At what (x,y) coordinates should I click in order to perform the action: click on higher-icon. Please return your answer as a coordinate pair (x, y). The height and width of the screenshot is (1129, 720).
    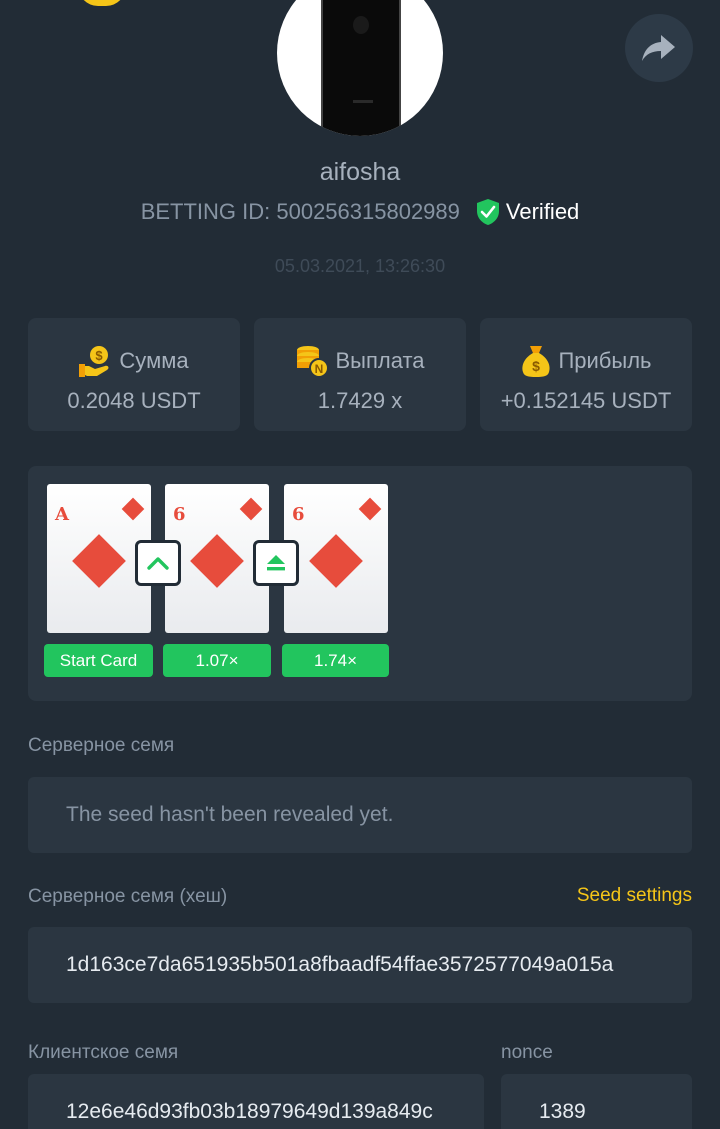
    Looking at the image, I should click on (158, 563).